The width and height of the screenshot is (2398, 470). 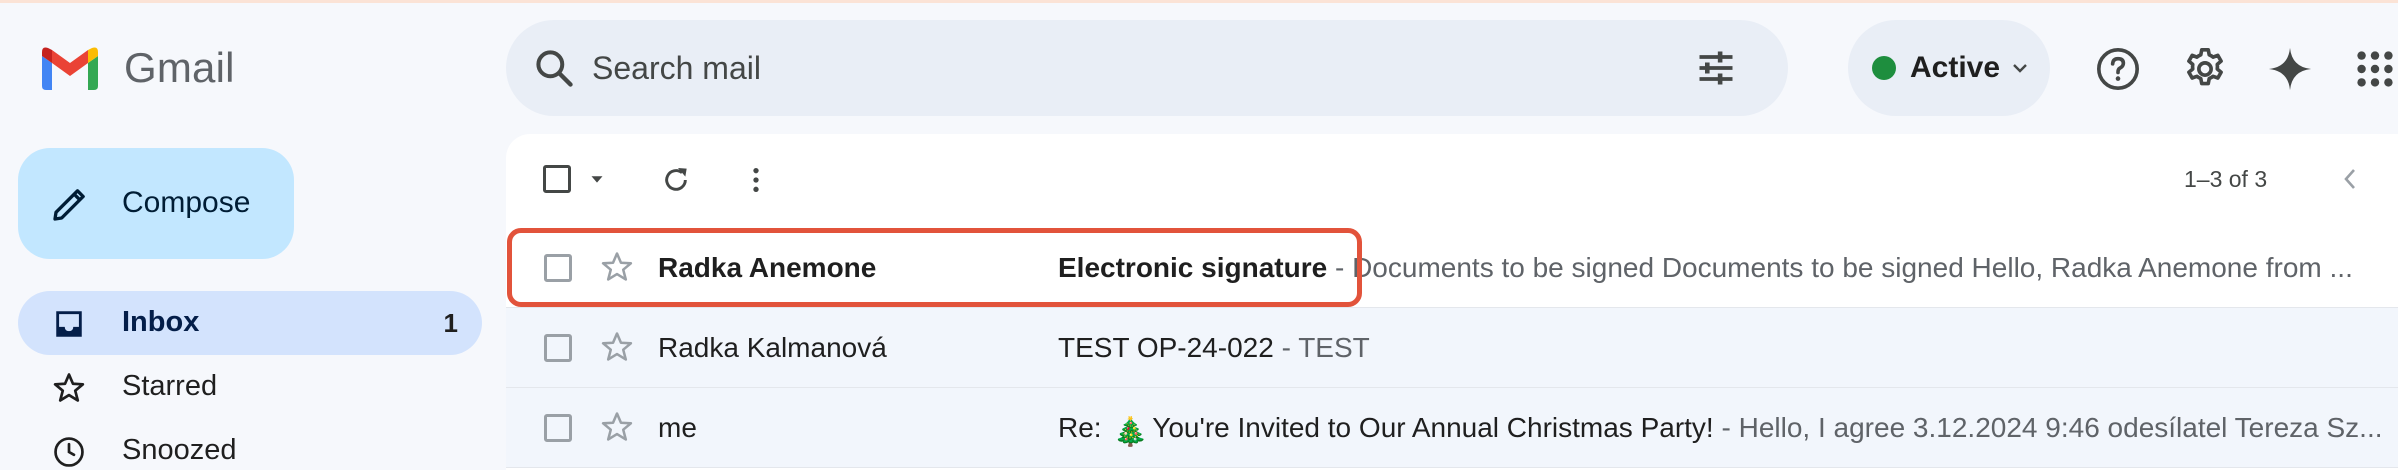 I want to click on help-icon, so click(x=2118, y=69).